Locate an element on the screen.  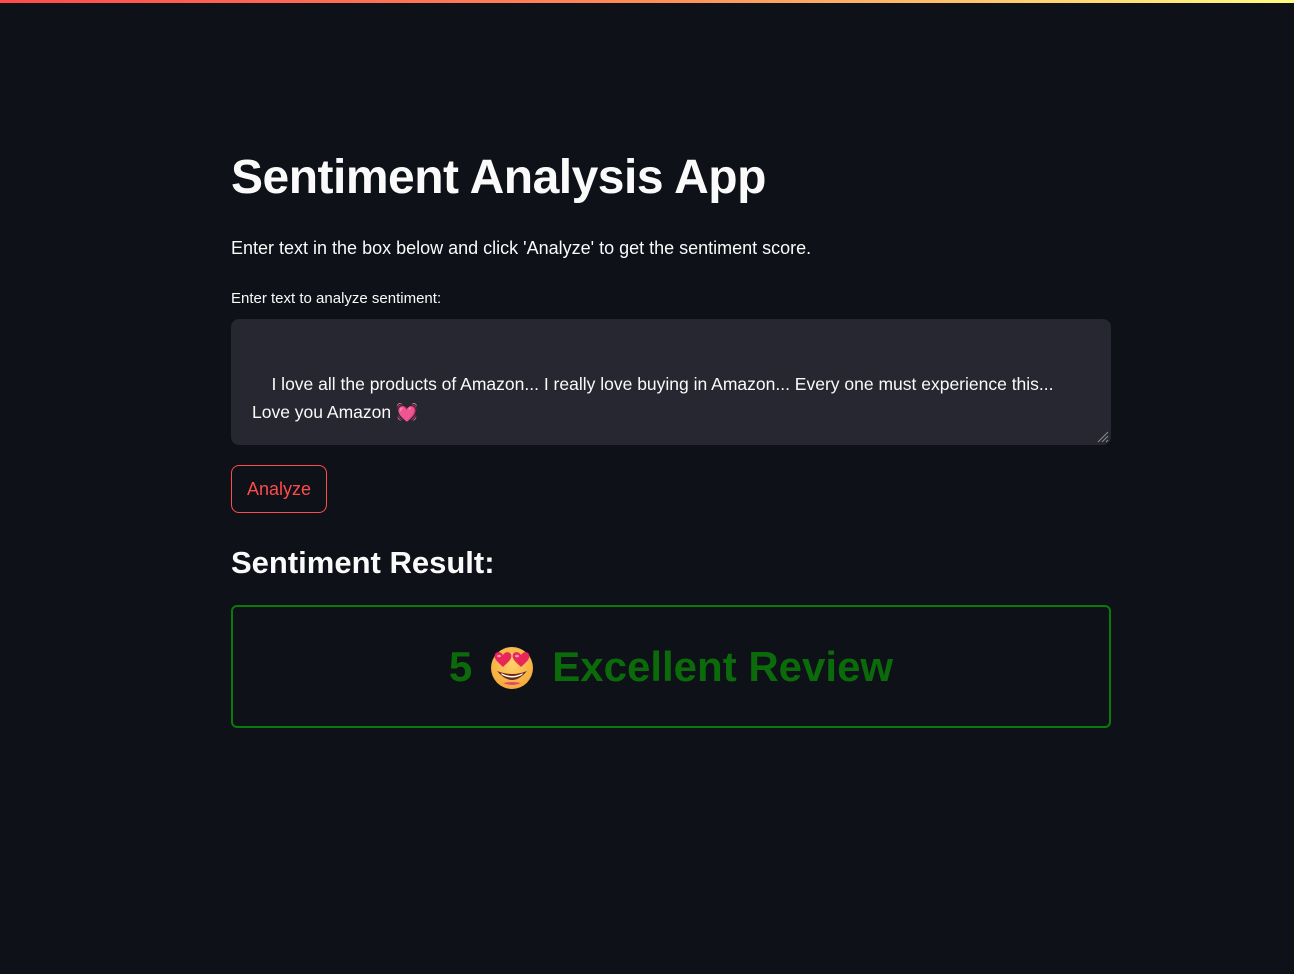
sentiment-result-box: 5 Excellent Review is located at coordinates (671, 666).